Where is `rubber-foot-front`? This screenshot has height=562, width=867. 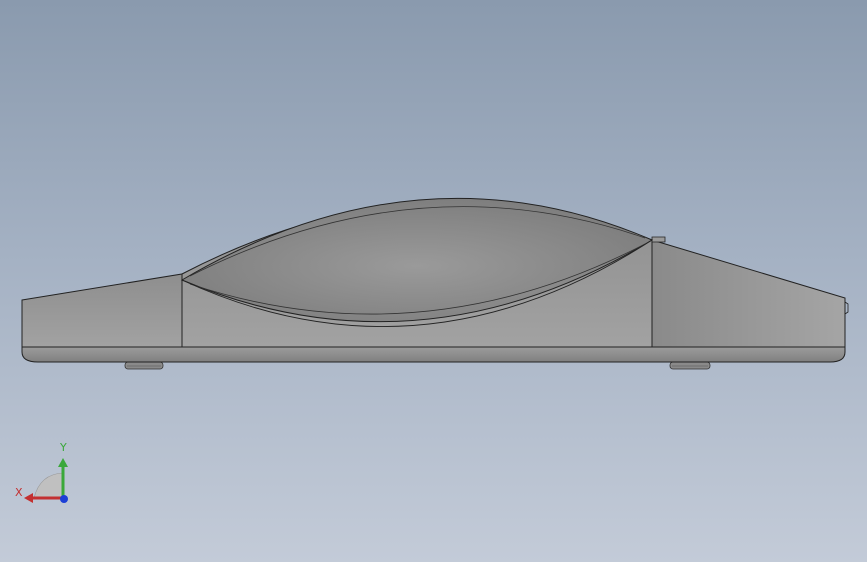
rubber-foot-front is located at coordinates (144, 365).